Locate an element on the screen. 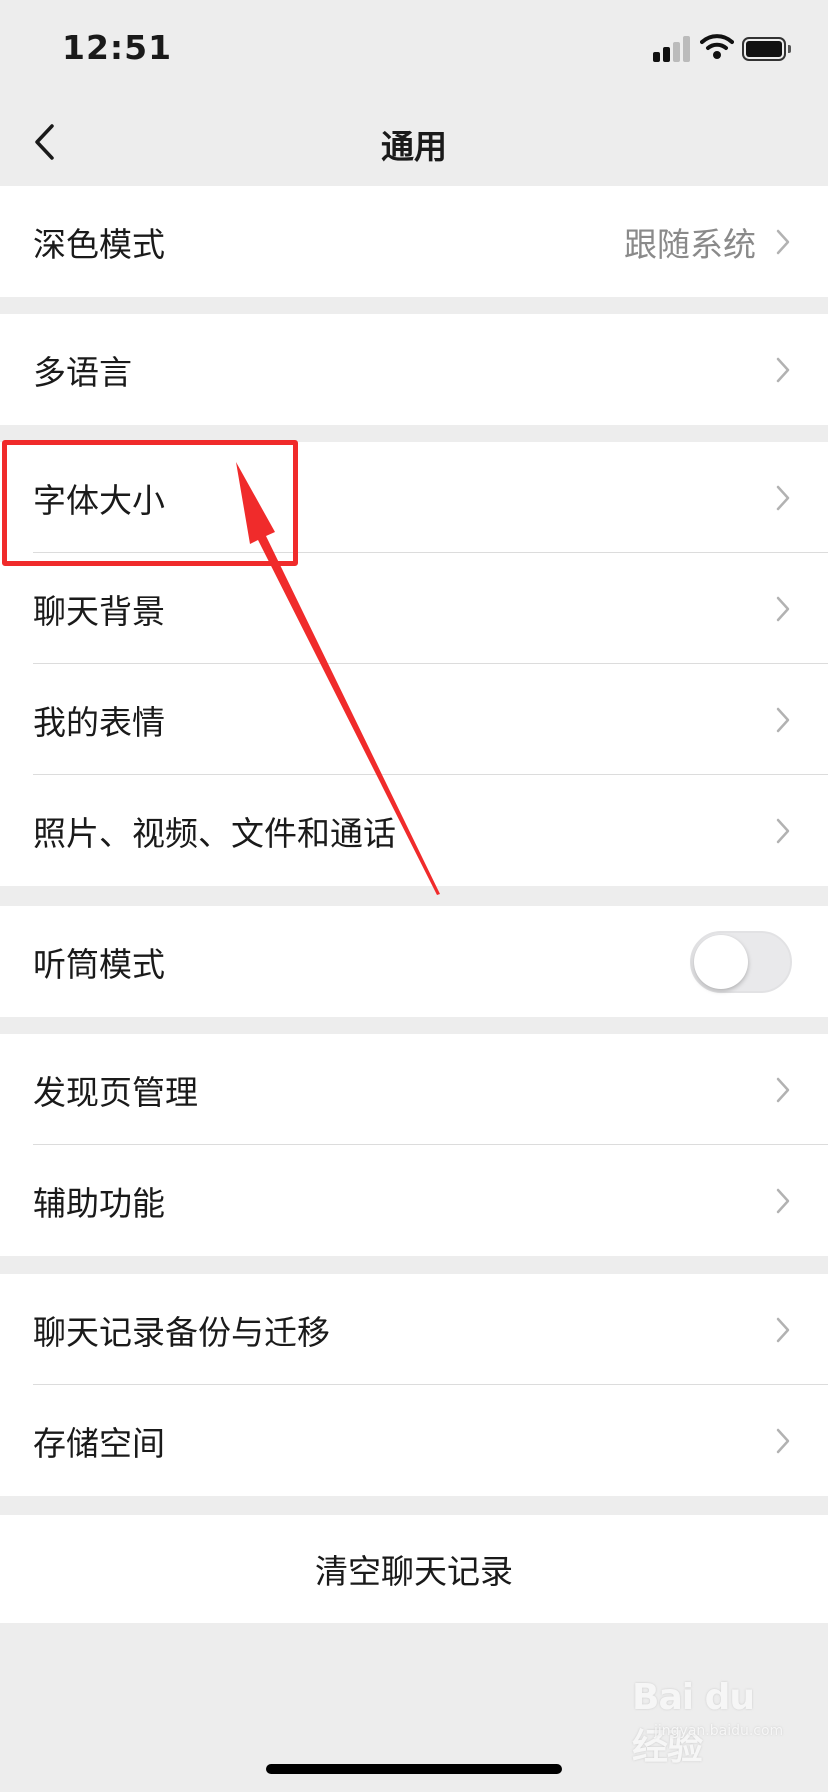 The width and height of the screenshot is (828, 1792). group-language: 多语言 is located at coordinates (414, 369).